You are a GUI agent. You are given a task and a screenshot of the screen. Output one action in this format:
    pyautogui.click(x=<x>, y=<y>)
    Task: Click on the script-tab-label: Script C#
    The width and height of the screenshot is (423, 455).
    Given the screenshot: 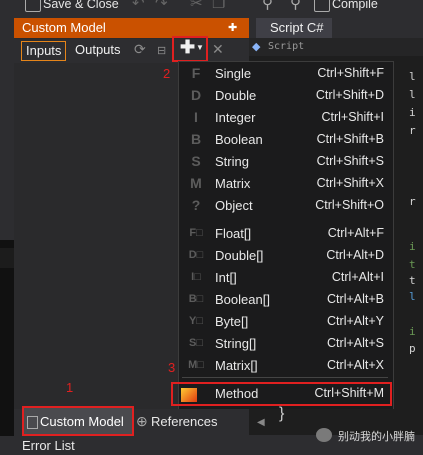 What is the action you would take?
    pyautogui.click(x=297, y=27)
    